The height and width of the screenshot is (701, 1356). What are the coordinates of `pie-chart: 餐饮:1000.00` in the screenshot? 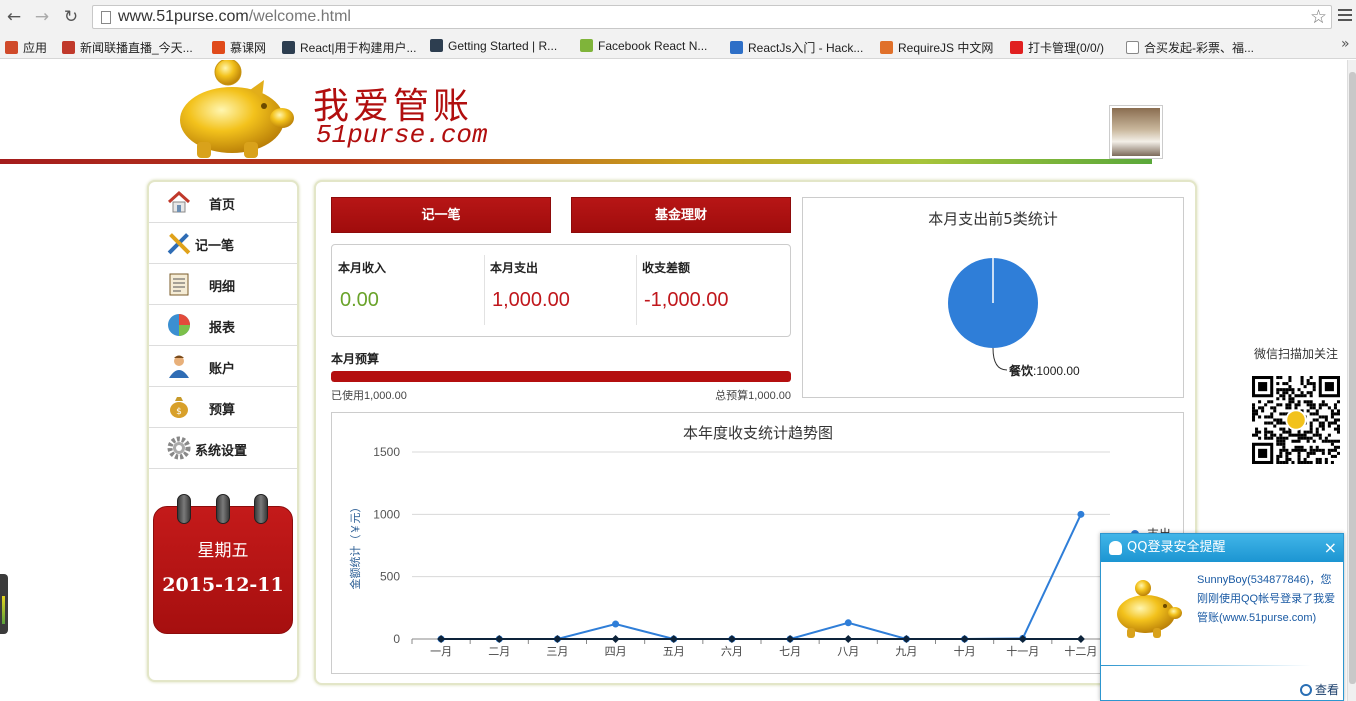 It's located at (1014, 318).